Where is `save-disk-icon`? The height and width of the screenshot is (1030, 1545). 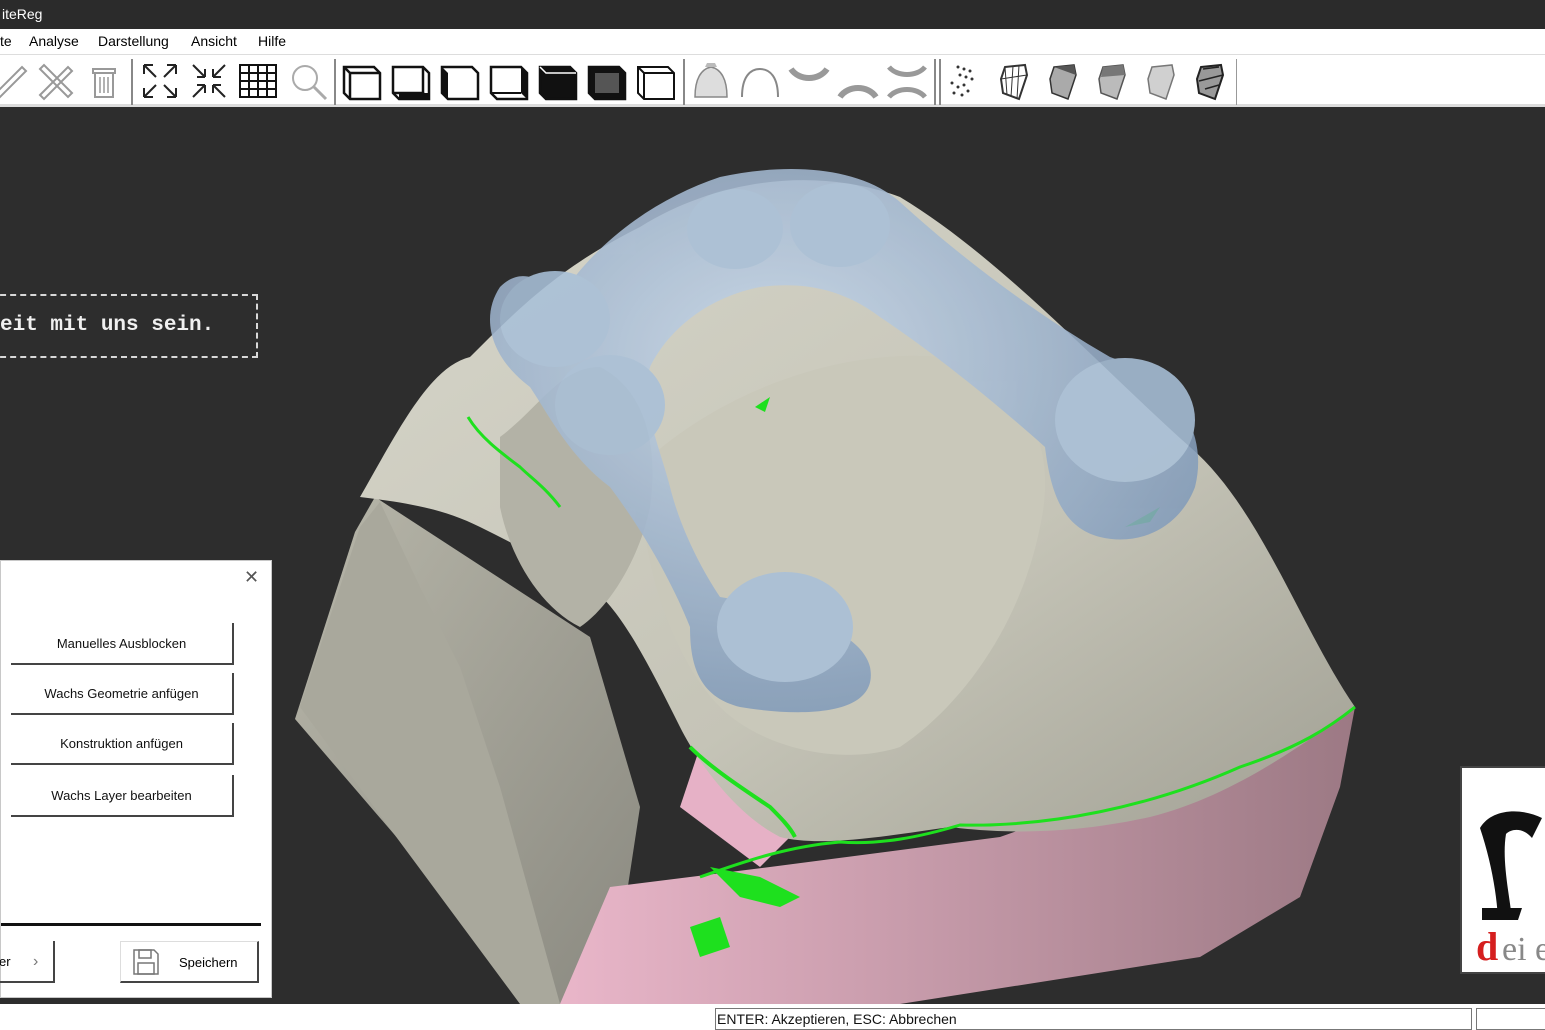
save-disk-icon is located at coordinates (146, 962).